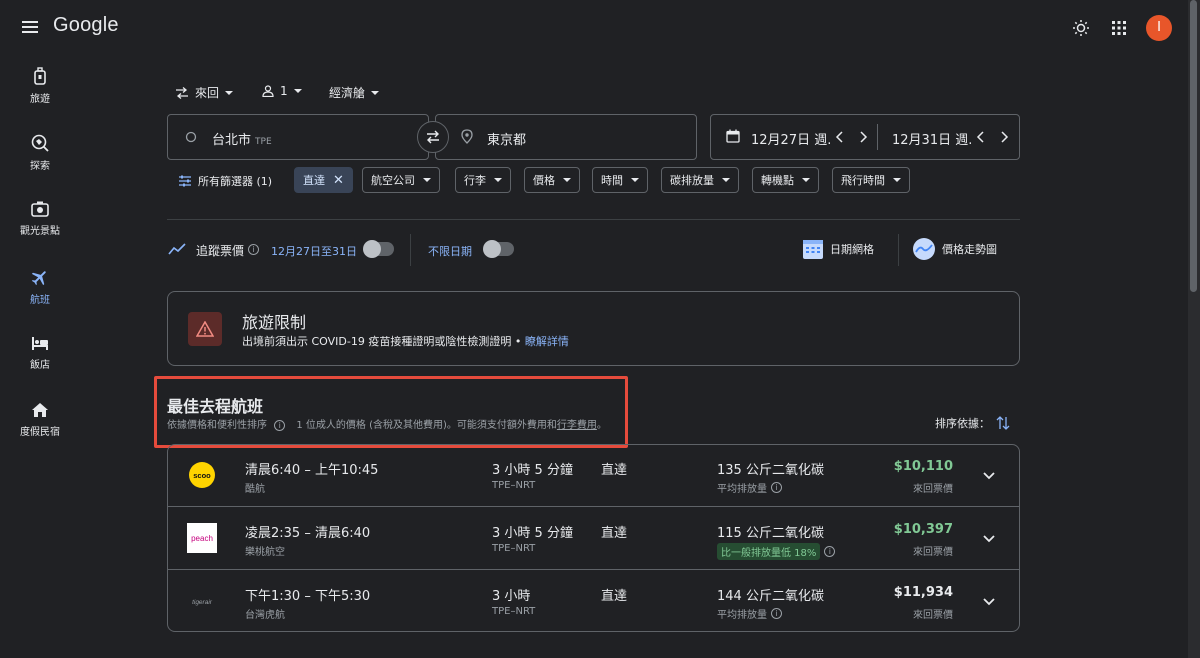 The height and width of the screenshot is (658, 1200). I want to click on theme-icon, so click(1081, 28).